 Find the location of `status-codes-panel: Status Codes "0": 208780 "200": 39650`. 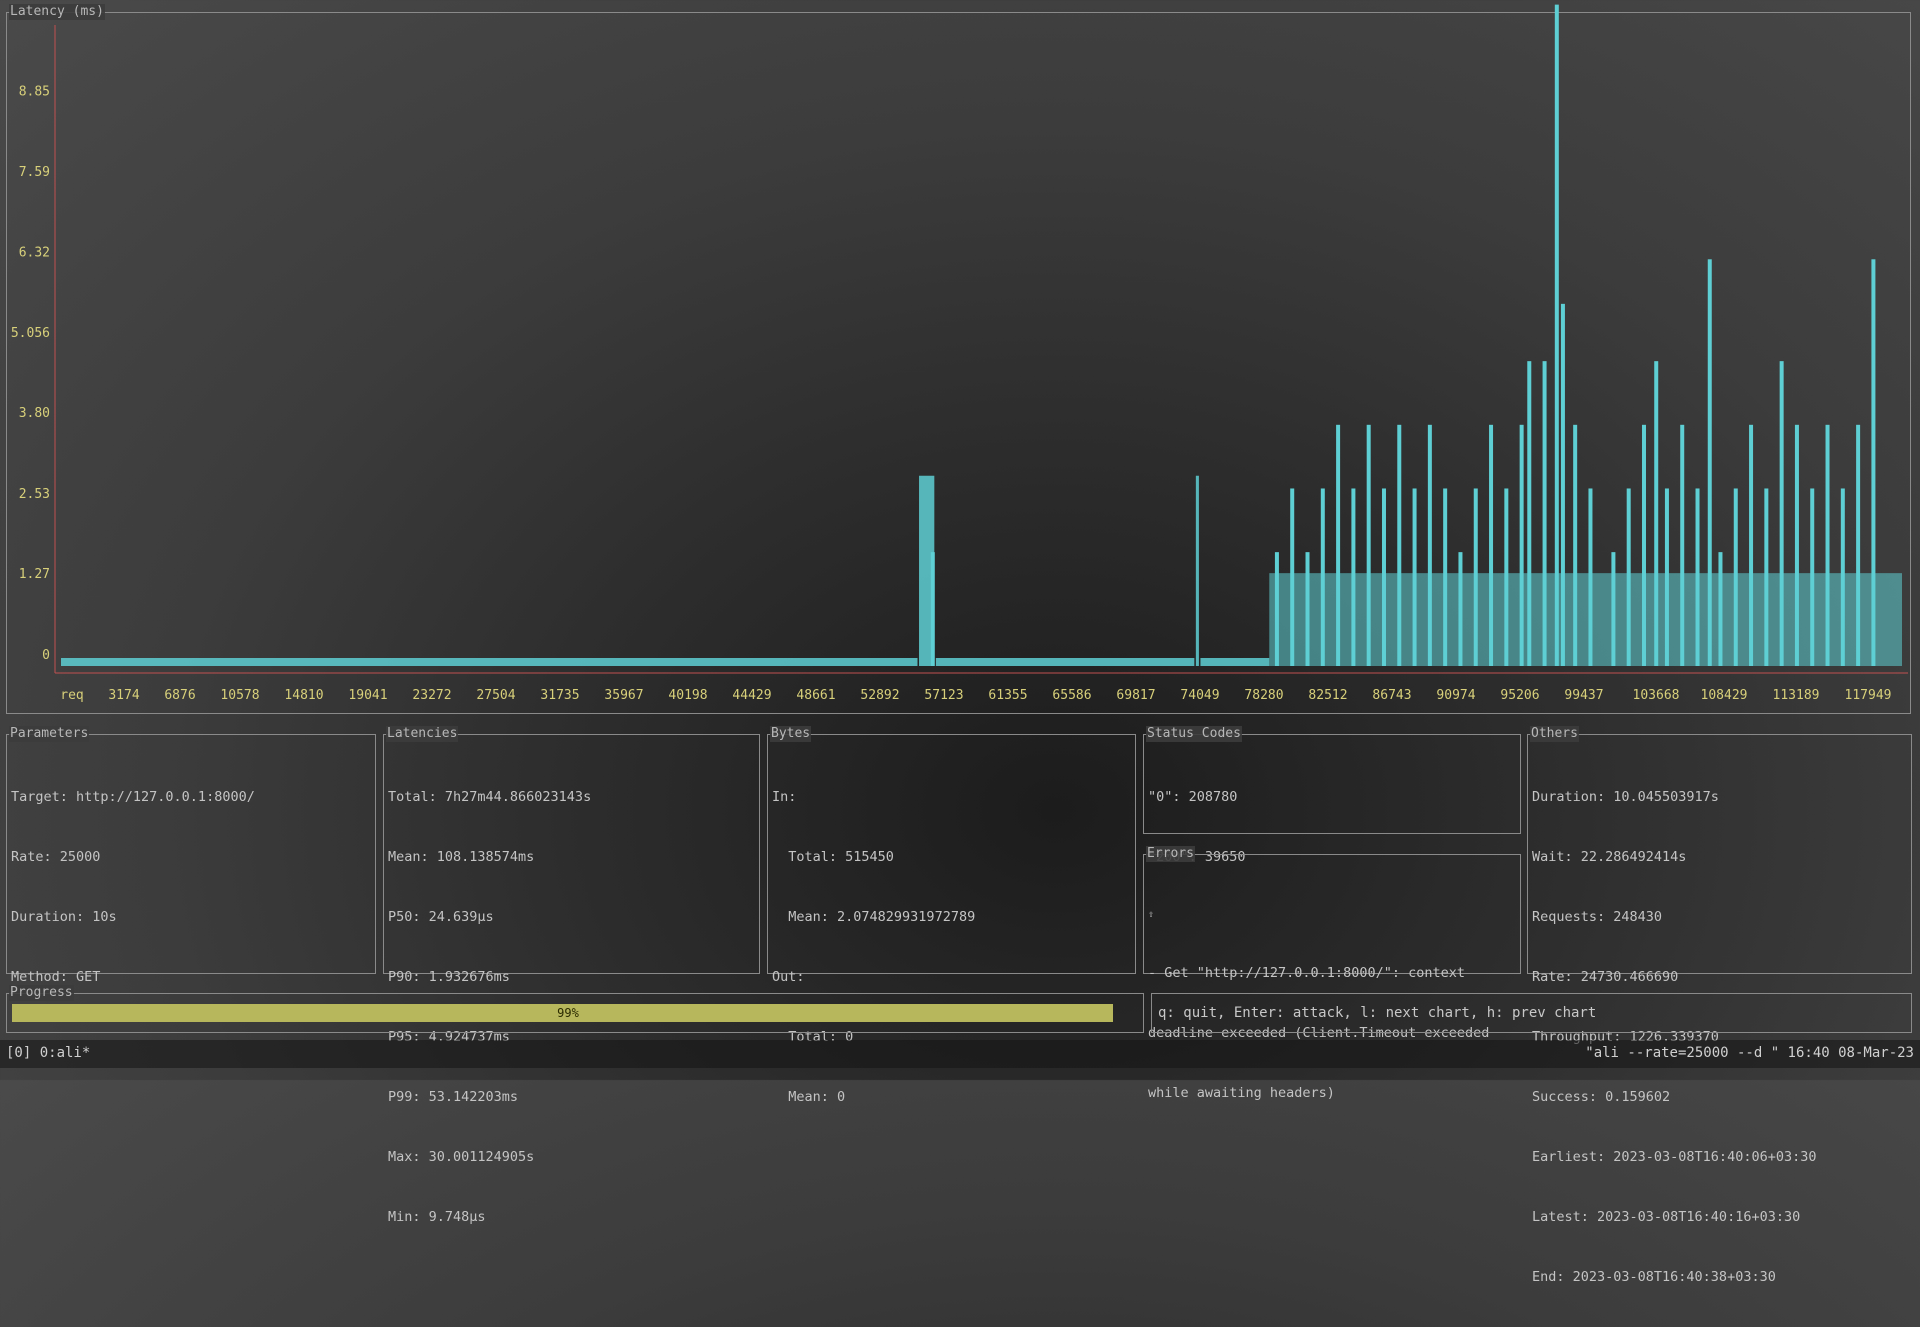

status-codes-panel: Status Codes "0": 208780 "200": 39650 is located at coordinates (1332, 795).